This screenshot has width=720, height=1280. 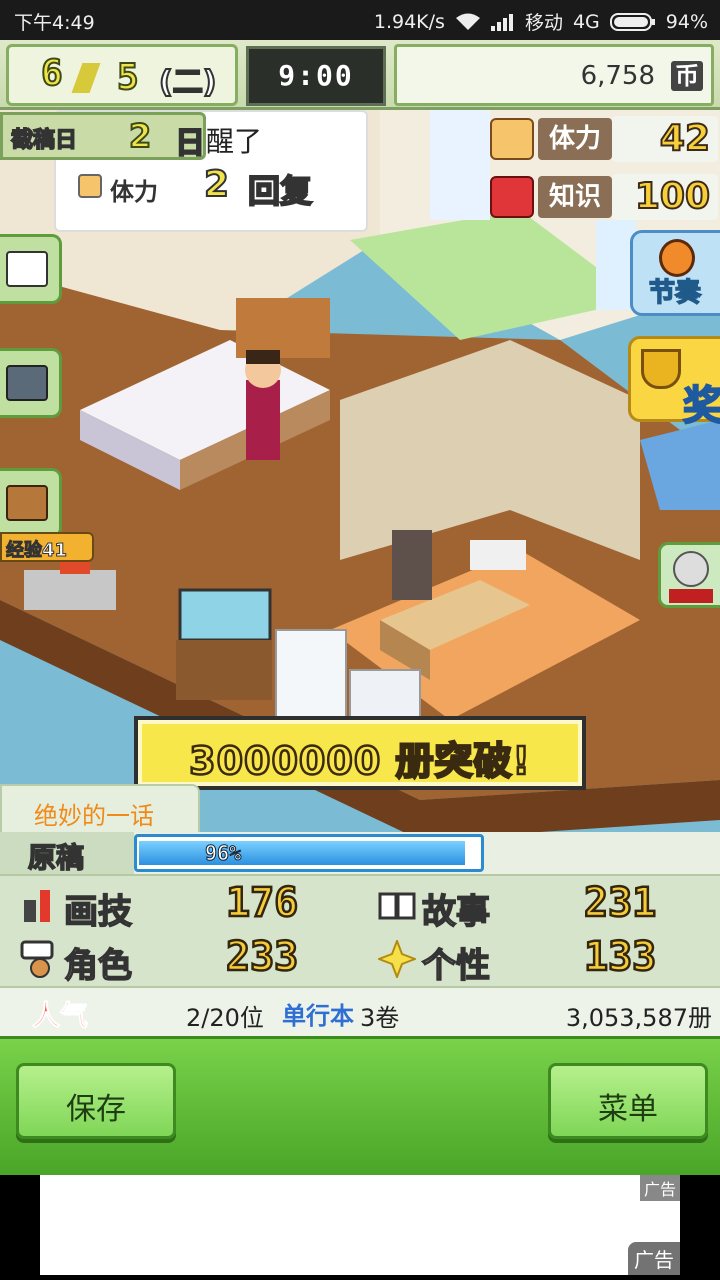 I want to click on manuscript-progress-bar: 96%, so click(x=309, y=853).